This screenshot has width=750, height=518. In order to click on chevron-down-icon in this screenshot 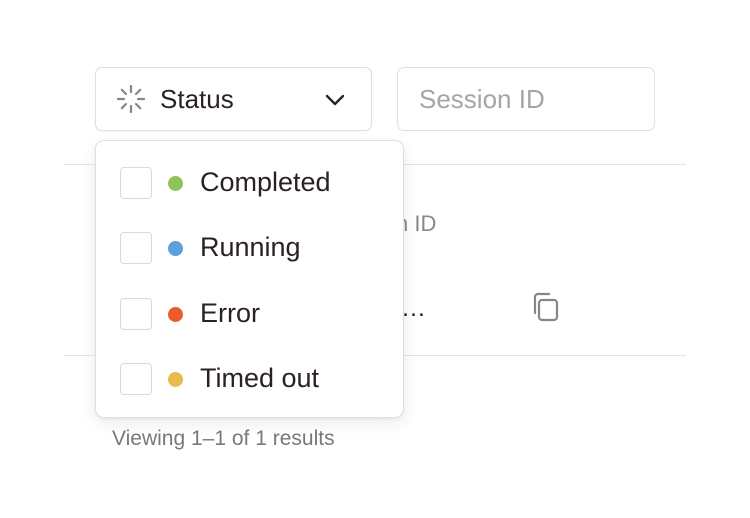, I will do `click(335, 100)`.